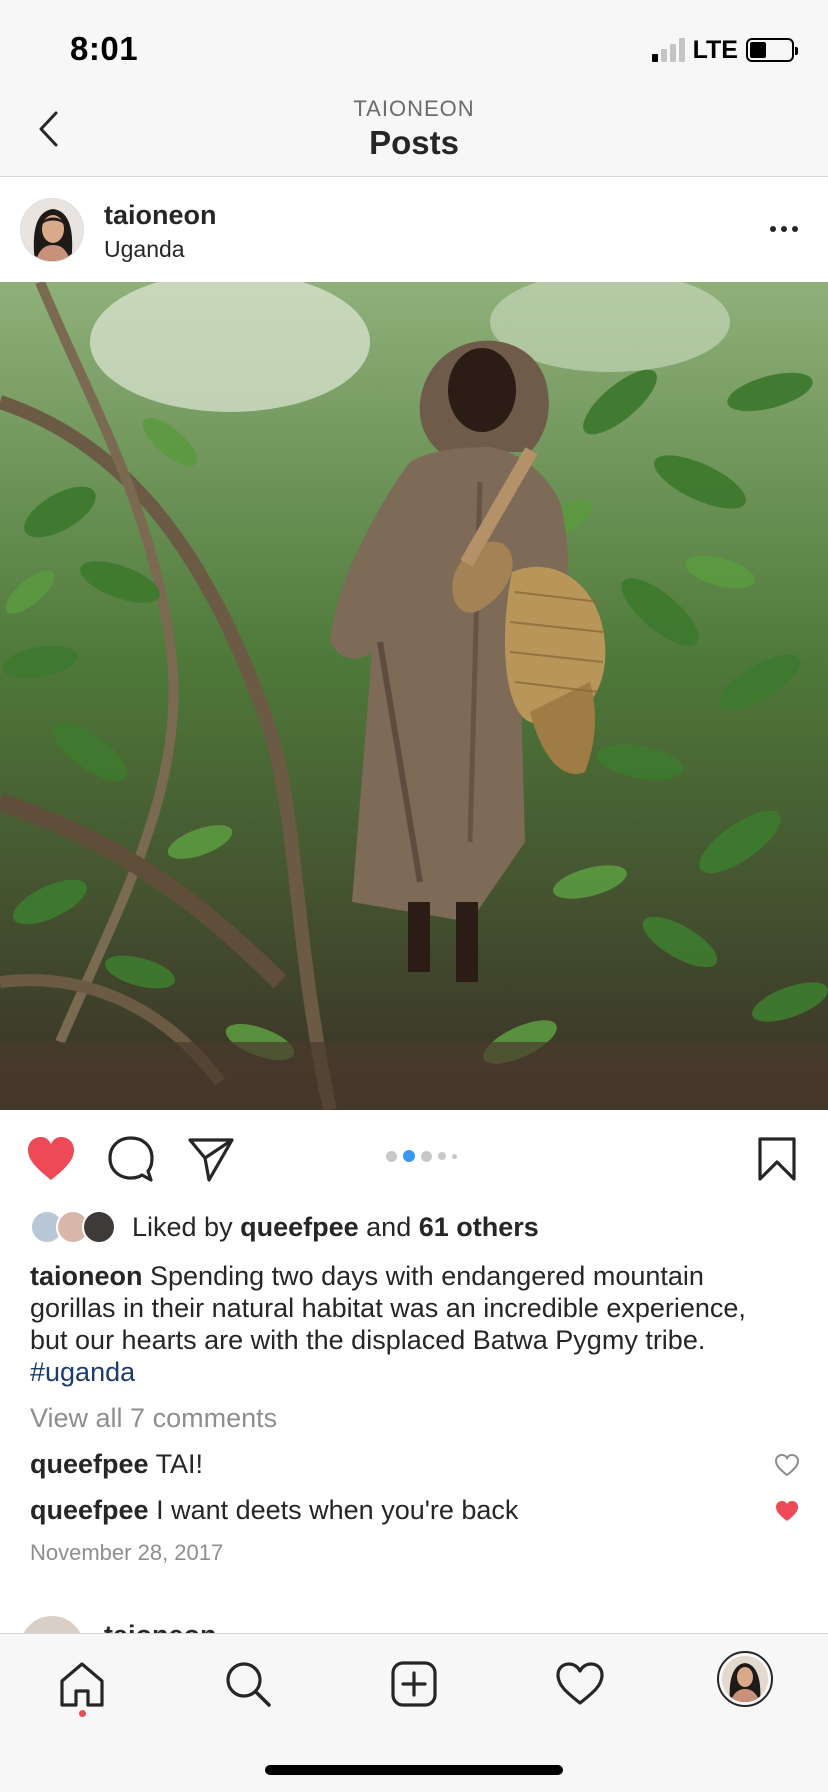  I want to click on signal-strength-icon, so click(668, 50).